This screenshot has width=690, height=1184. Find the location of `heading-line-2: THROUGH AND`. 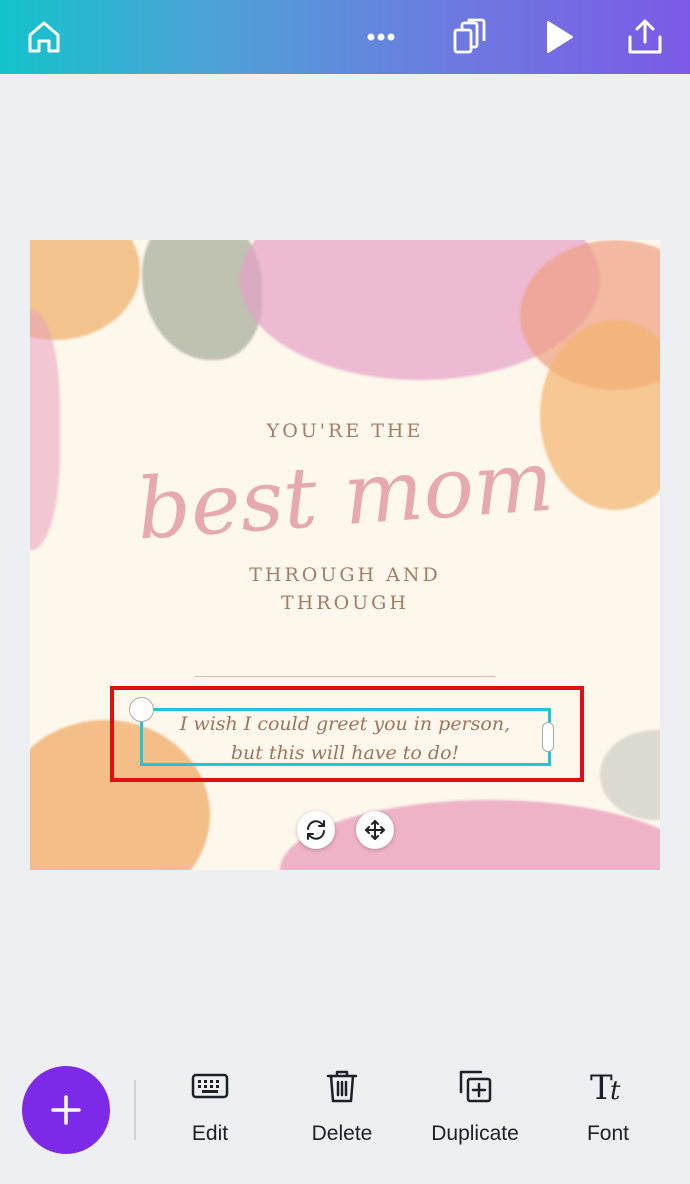

heading-line-2: THROUGH AND is located at coordinates (345, 575).